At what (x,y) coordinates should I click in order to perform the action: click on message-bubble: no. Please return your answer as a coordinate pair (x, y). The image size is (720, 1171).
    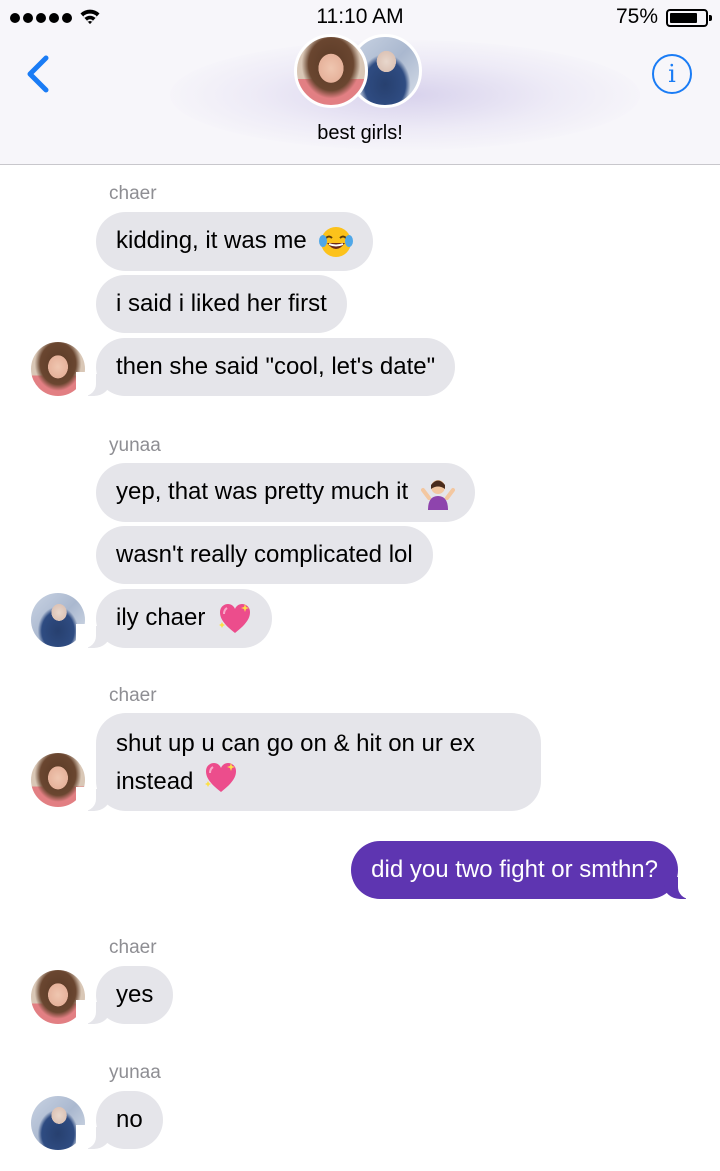
    Looking at the image, I should click on (119, 1120).